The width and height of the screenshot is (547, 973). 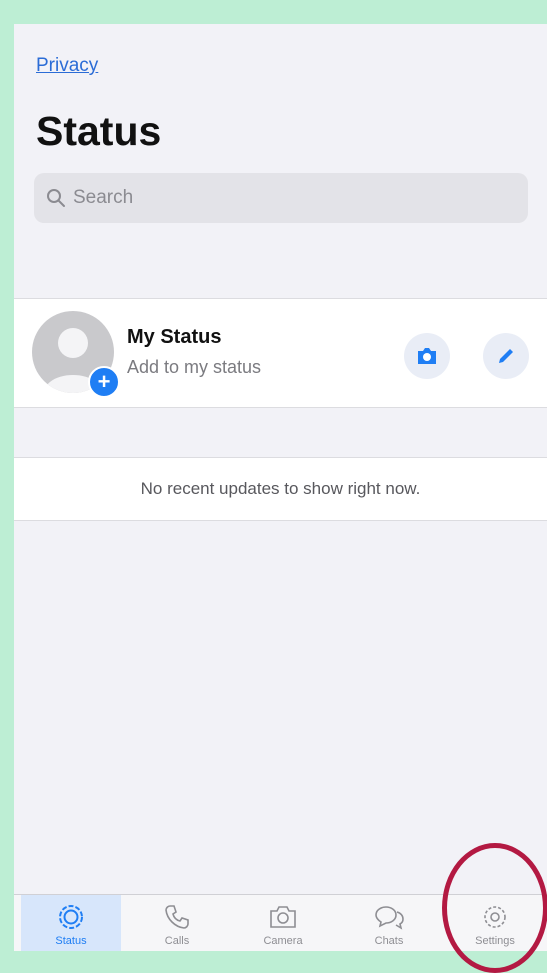 What do you see at coordinates (495, 917) in the screenshot?
I see `gear-icon` at bounding box center [495, 917].